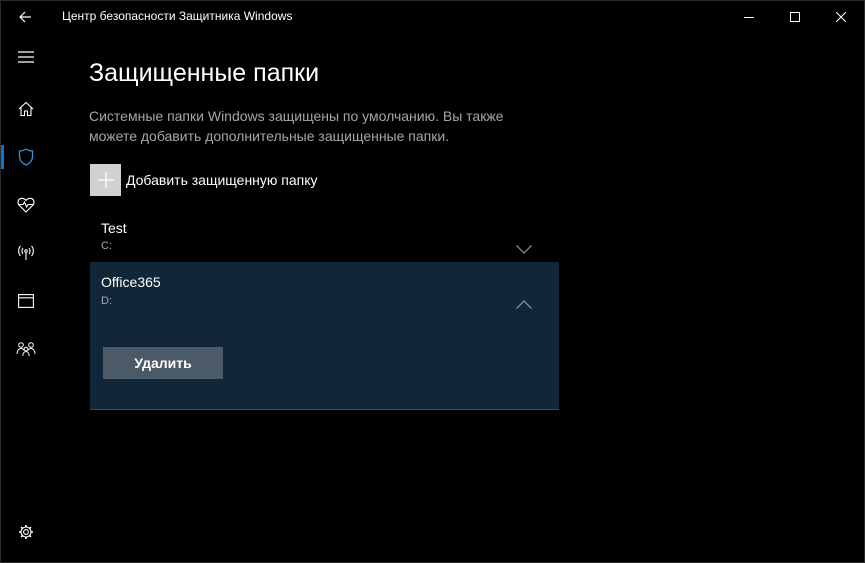  I want to click on back-button, so click(25, 17).